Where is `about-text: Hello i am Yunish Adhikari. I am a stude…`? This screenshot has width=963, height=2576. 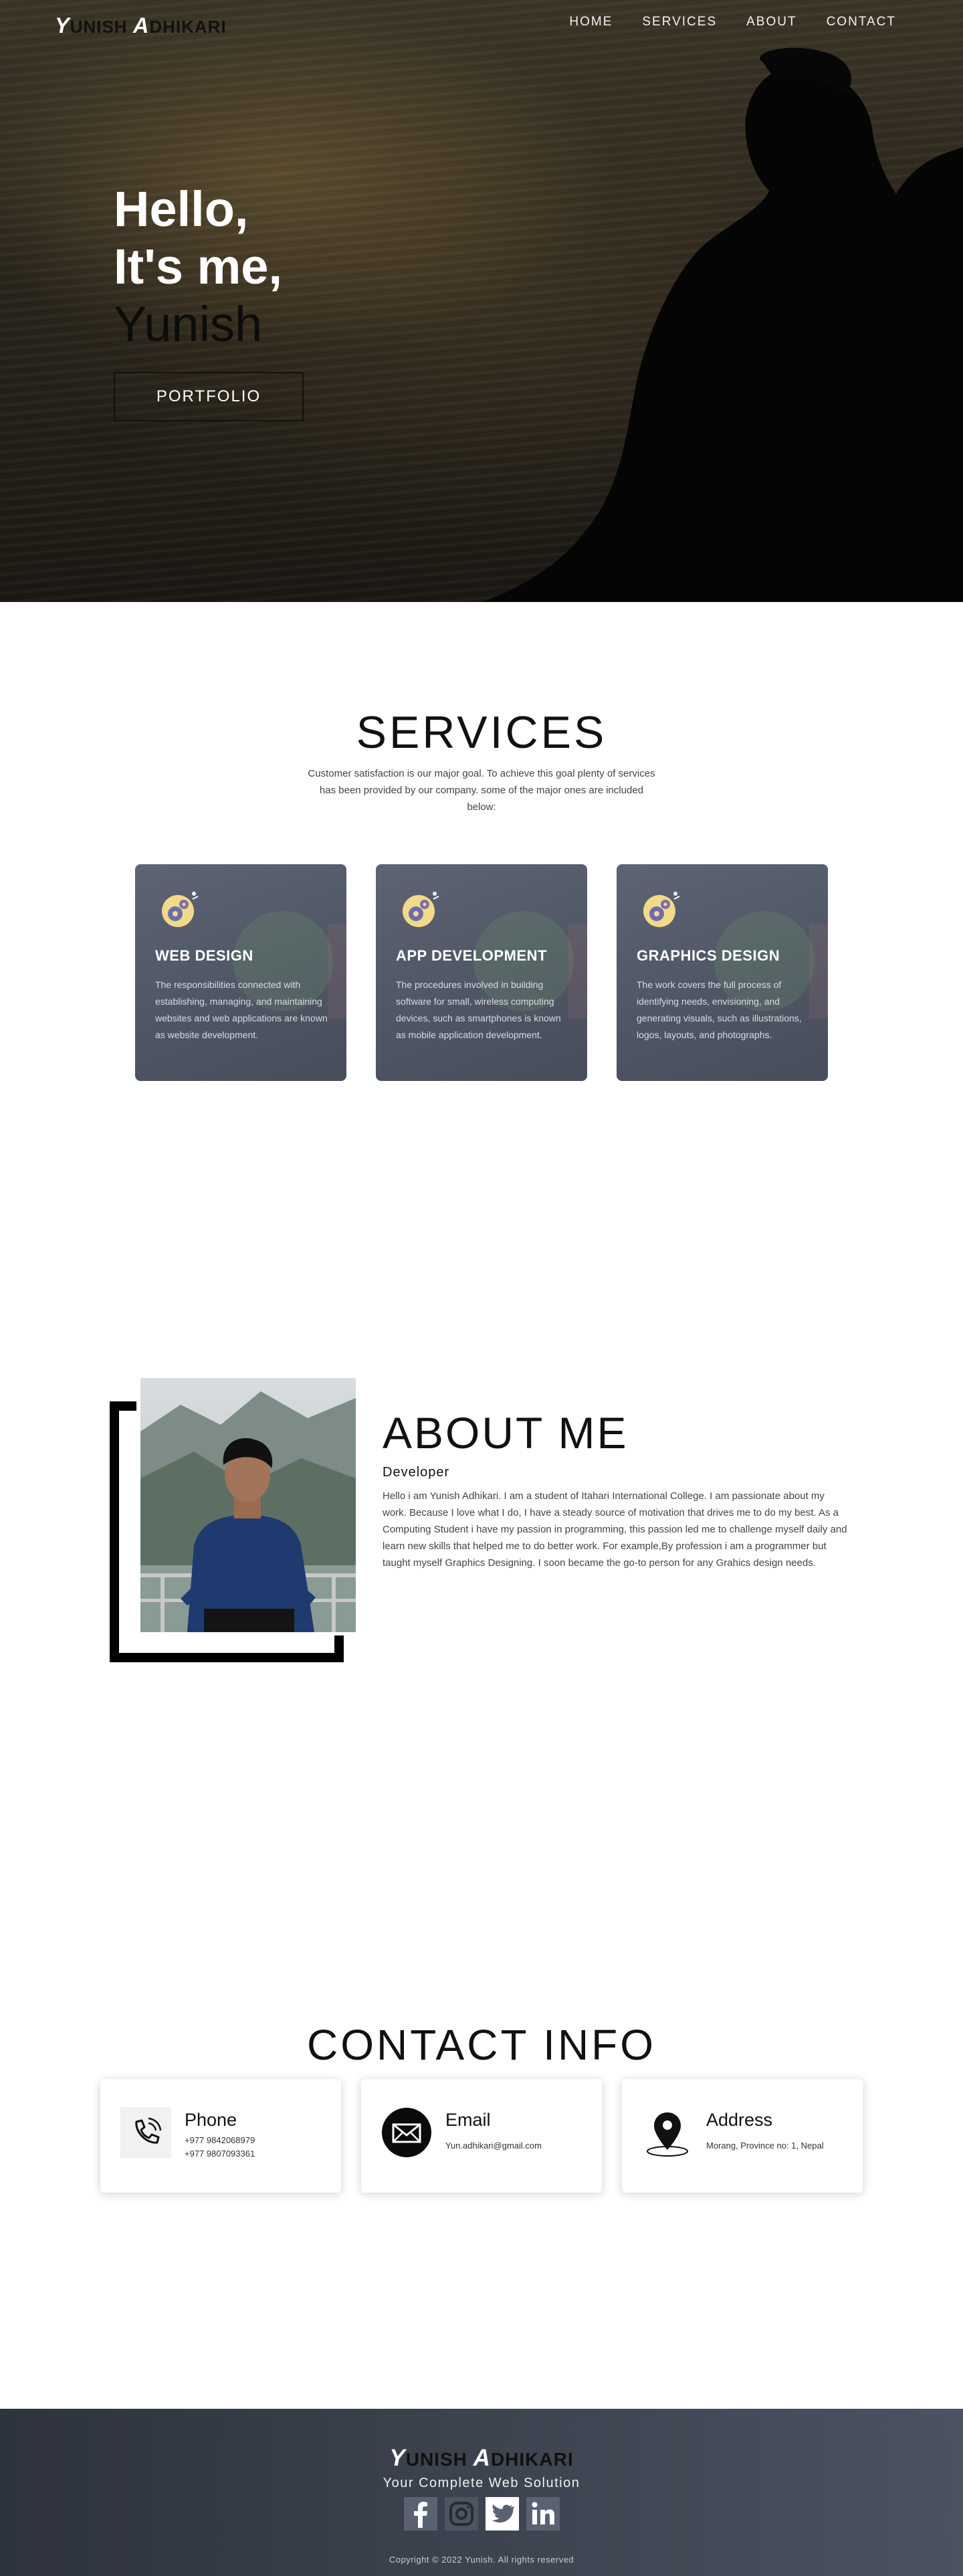
about-text: Hello i am Yunish Adhikari. I am a stude… is located at coordinates (615, 1529).